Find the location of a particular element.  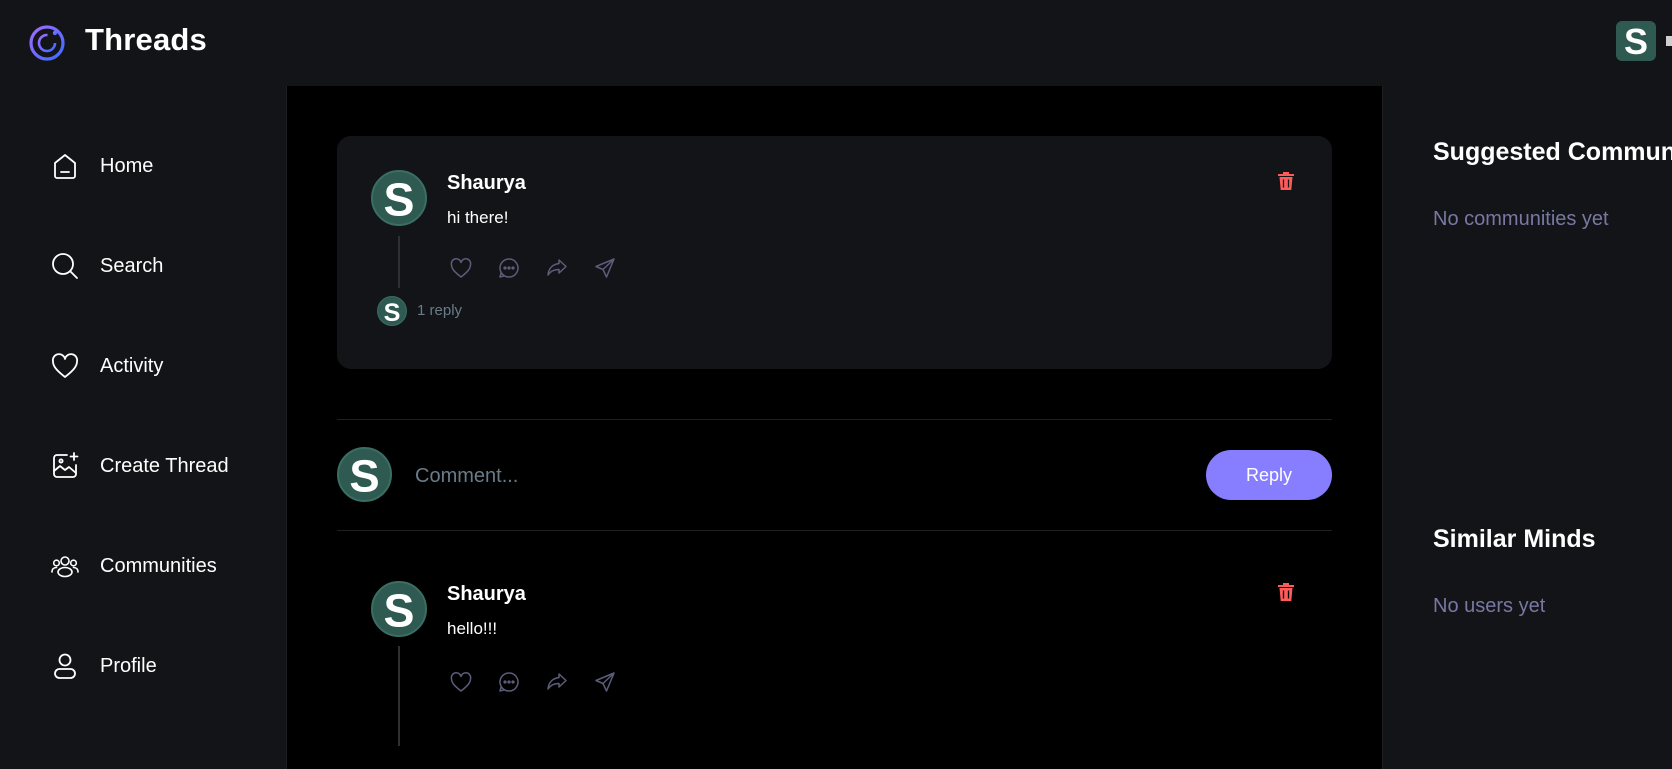

sidebar-item-activity: Activity is located at coordinates (163, 366).